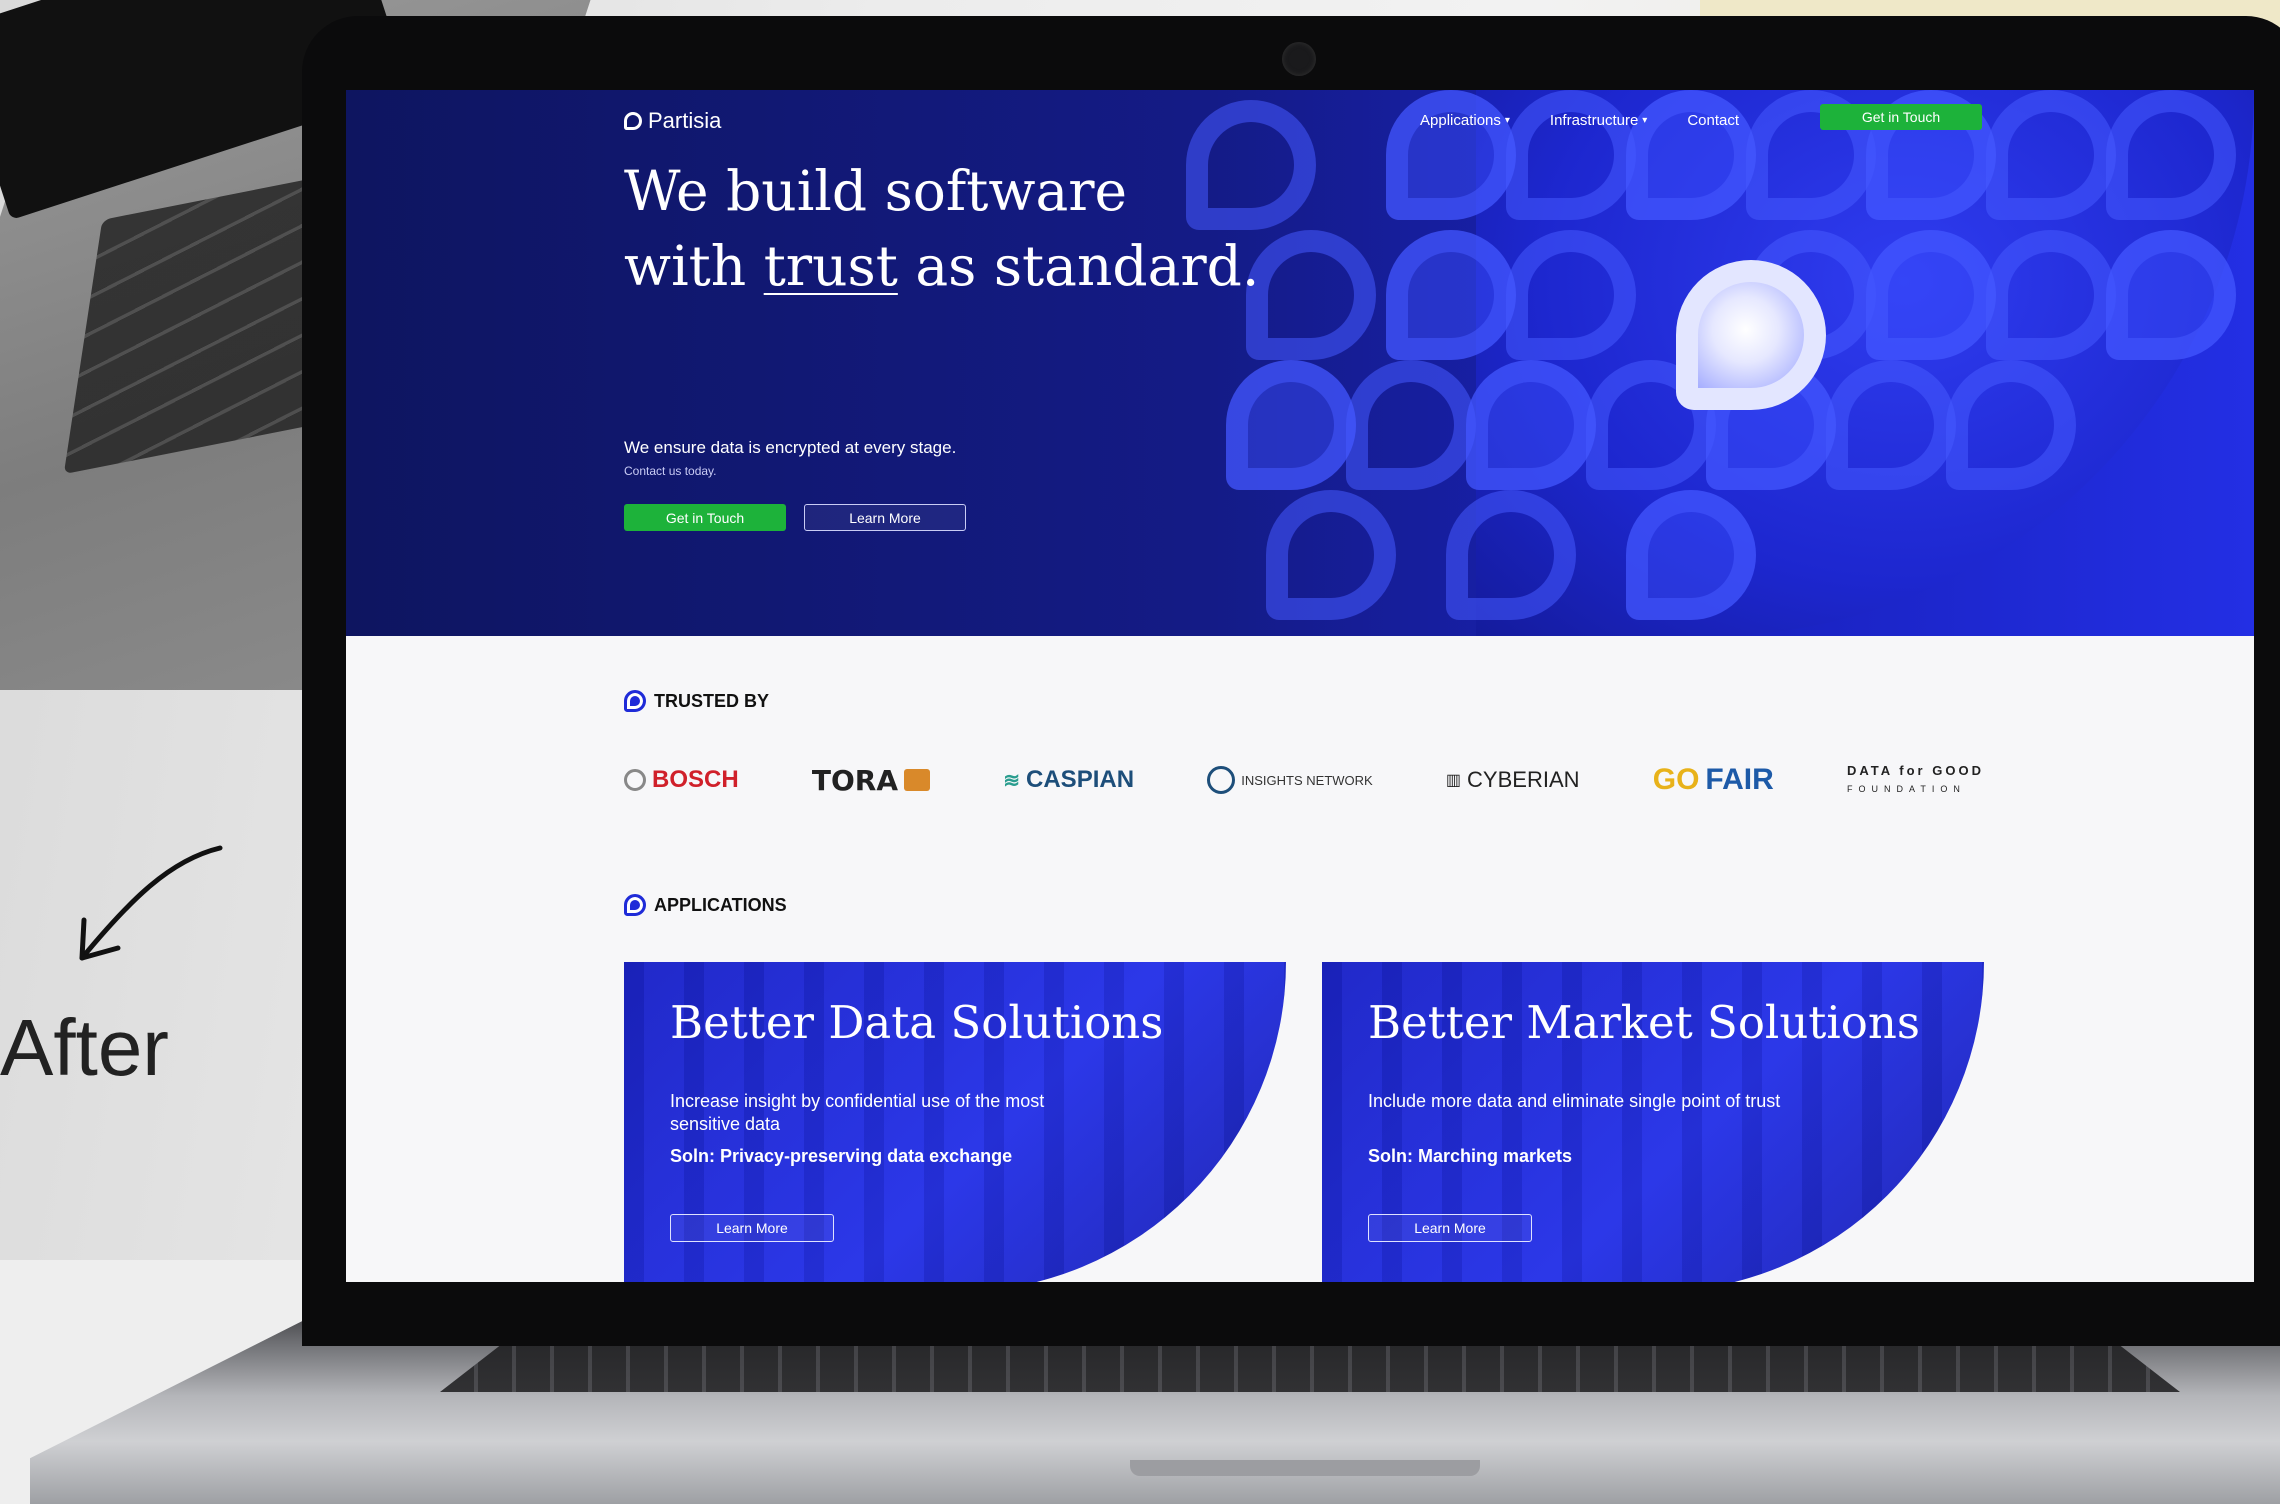  I want to click on nav-item-label: Applications, so click(1460, 120).